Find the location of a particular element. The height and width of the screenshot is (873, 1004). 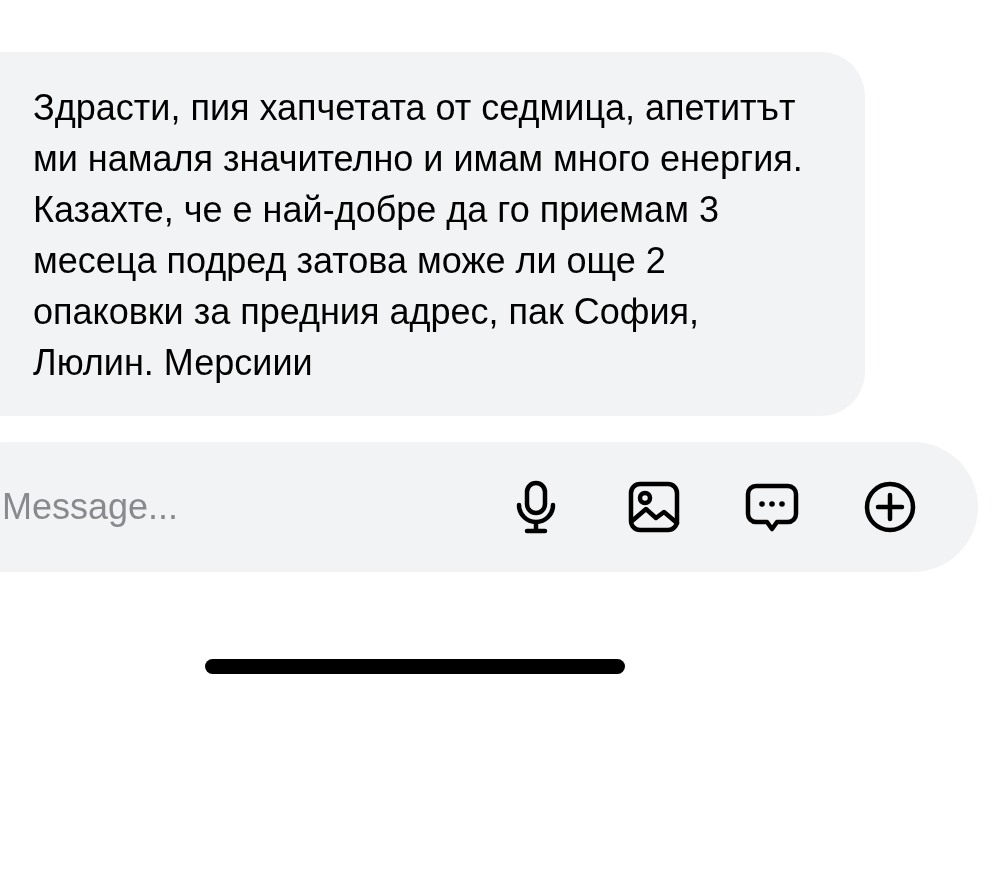

image-icon is located at coordinates (654, 507).